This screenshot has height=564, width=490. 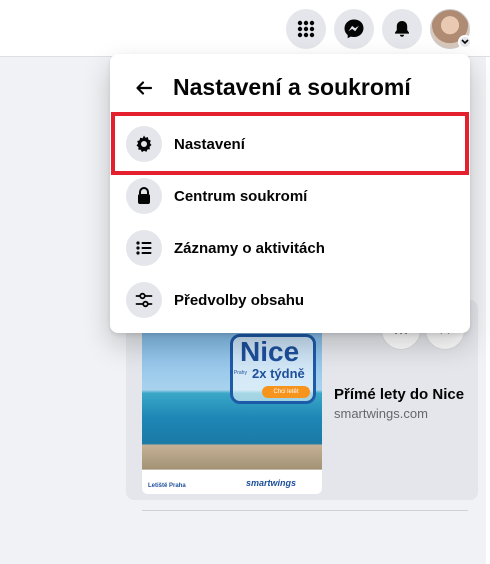 I want to click on ad-title: Přímé lety do Nice, so click(x=399, y=394).